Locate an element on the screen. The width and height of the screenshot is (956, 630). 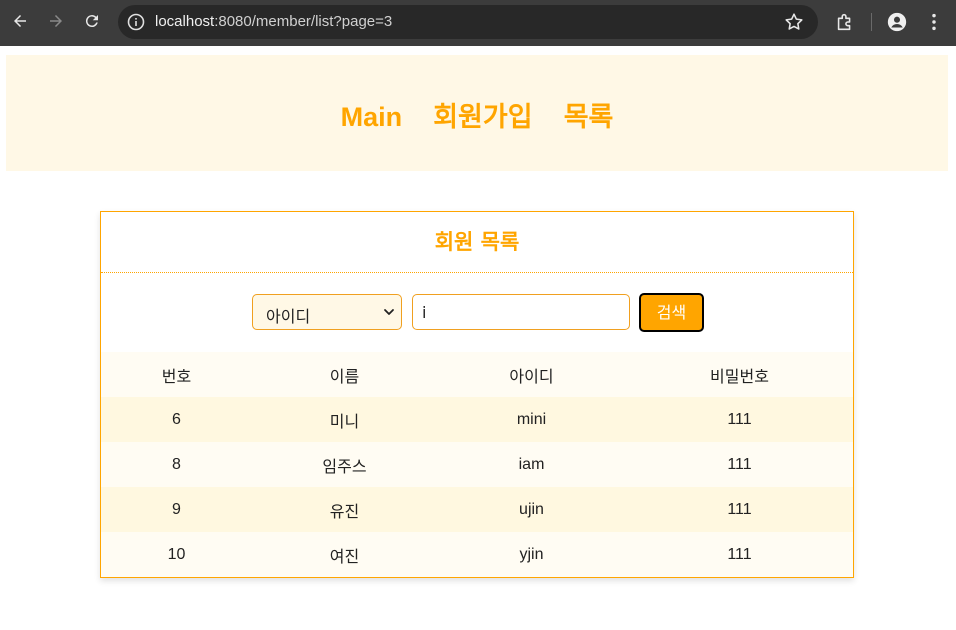
select-value: 아이디 is located at coordinates (288, 316).